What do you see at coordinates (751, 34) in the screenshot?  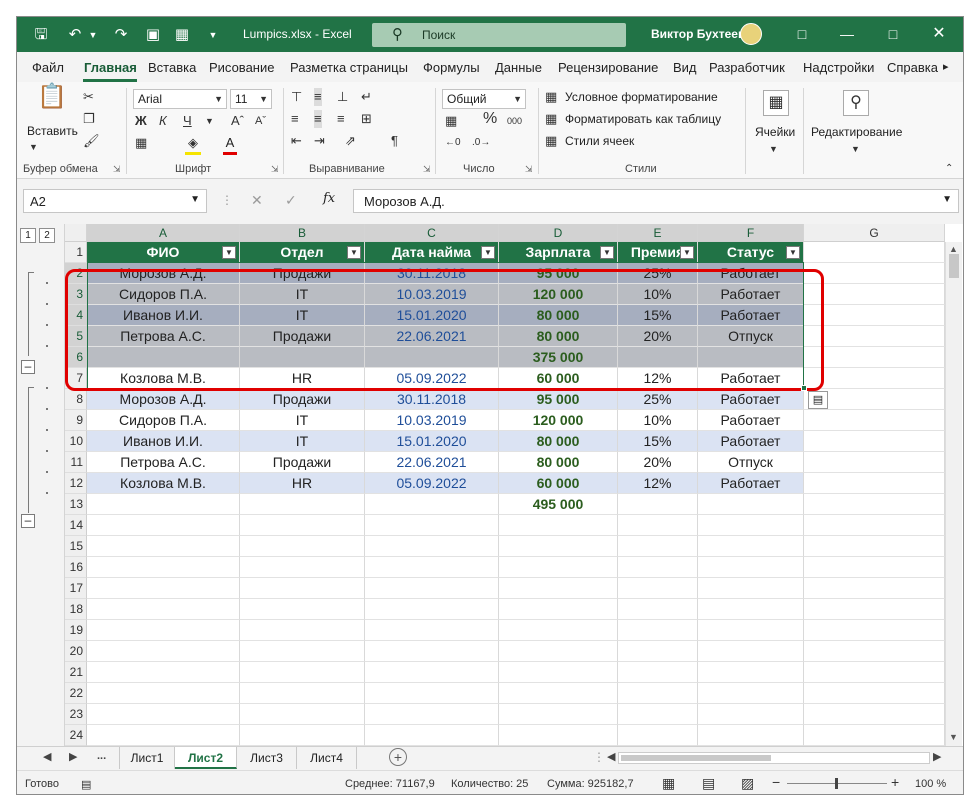 I see `avatar` at bounding box center [751, 34].